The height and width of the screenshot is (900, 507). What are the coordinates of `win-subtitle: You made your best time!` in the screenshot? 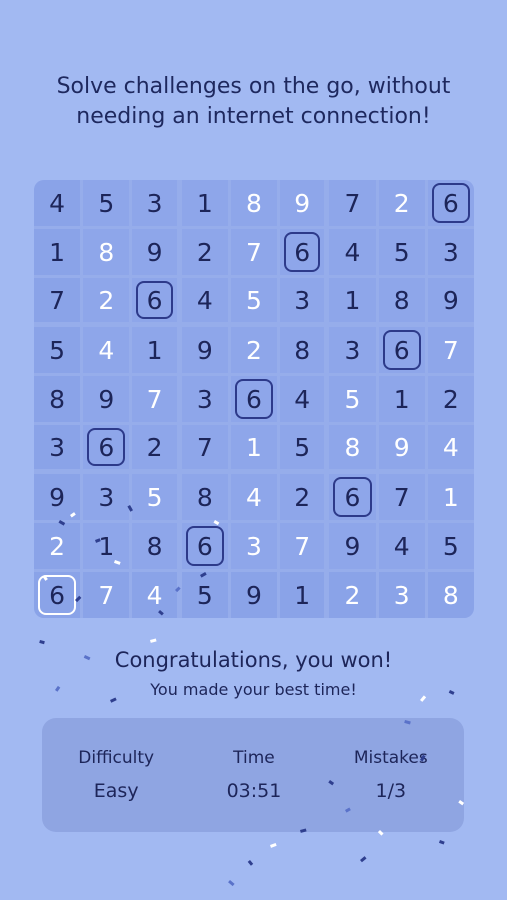 It's located at (253, 689).